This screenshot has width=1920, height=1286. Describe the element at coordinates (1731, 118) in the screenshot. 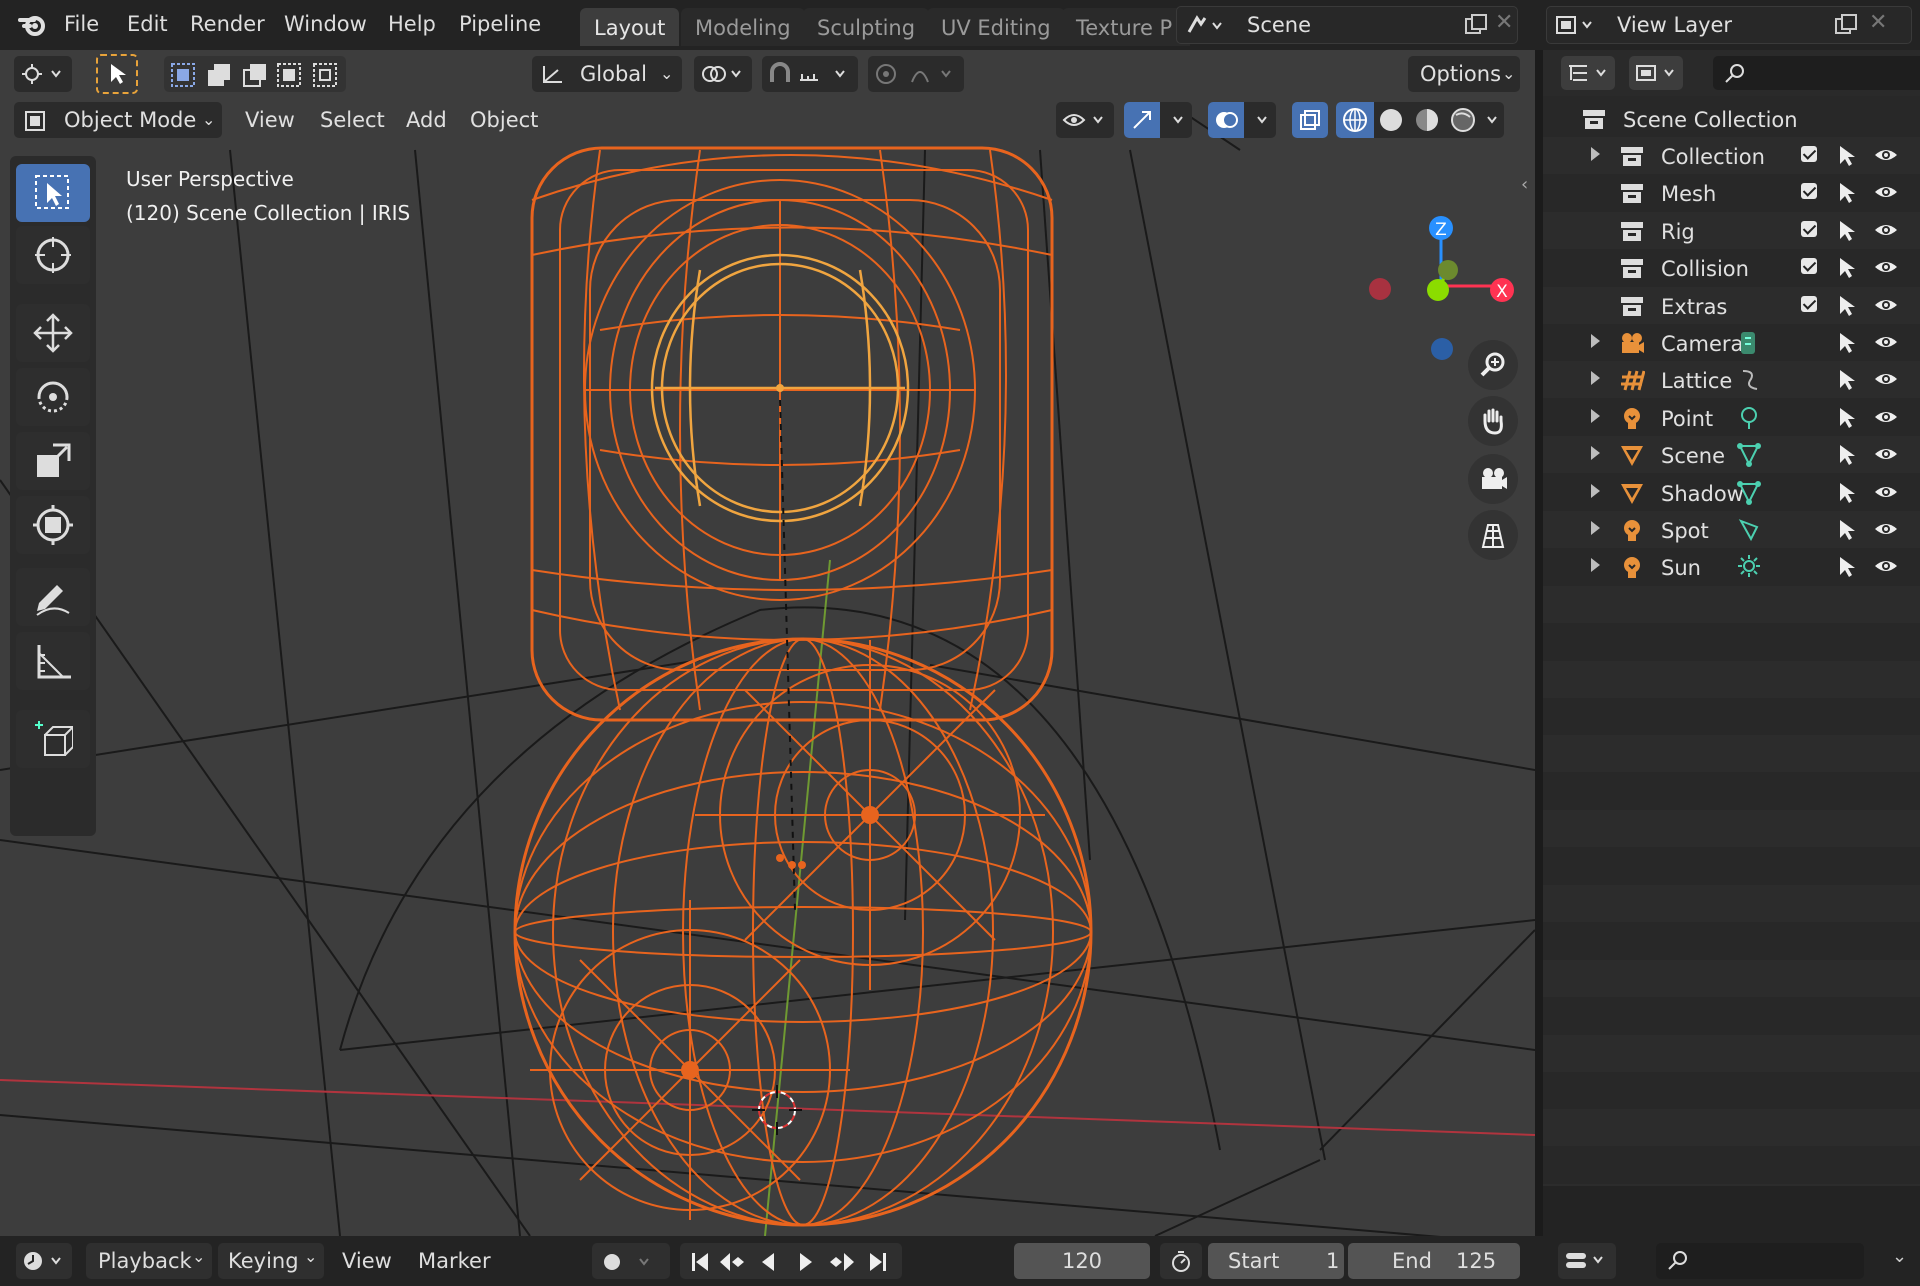

I see `outliner-row-scene-collection: Scene Collection` at that location.